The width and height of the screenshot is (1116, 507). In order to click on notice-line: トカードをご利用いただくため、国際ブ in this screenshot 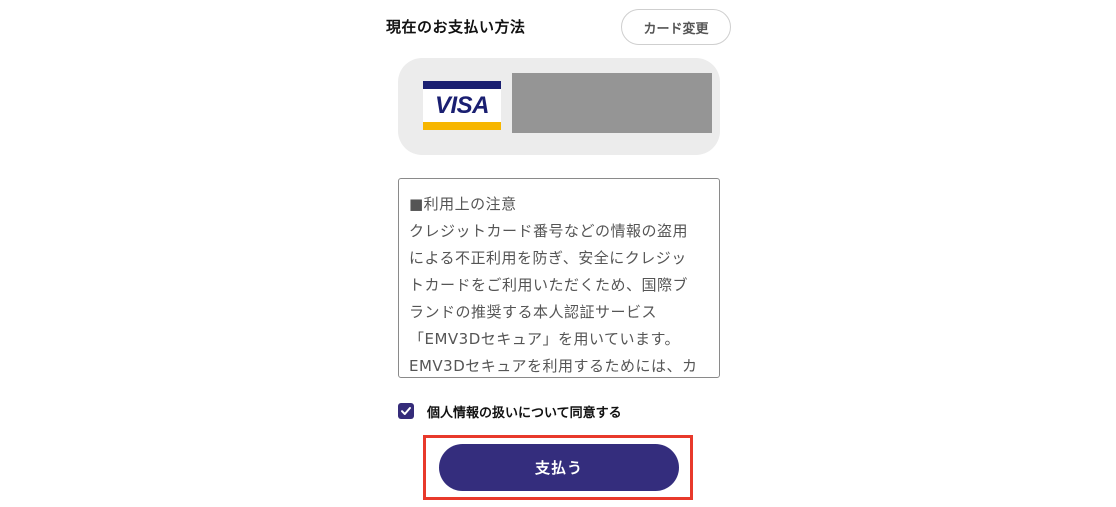, I will do `click(549, 285)`.